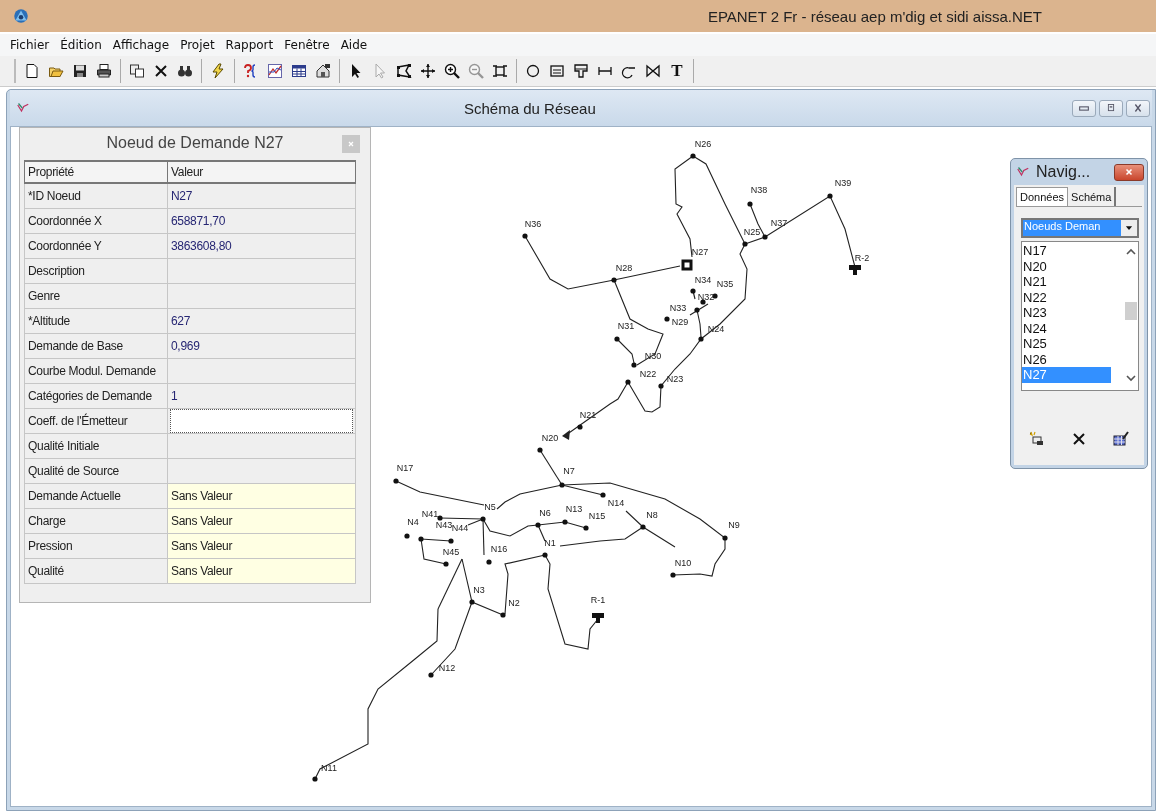  I want to click on list-item: N21, so click(1066, 282).